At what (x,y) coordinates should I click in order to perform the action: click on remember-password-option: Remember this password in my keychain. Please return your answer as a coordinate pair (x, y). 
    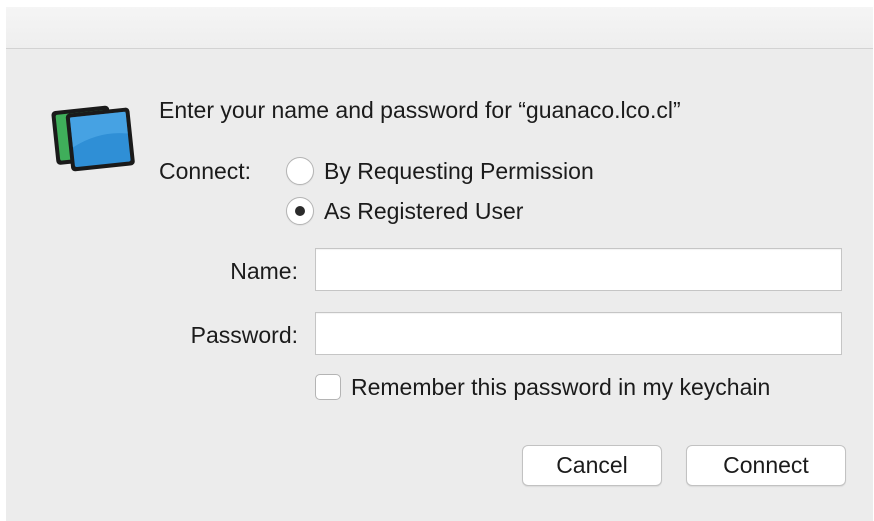
    Looking at the image, I should click on (542, 387).